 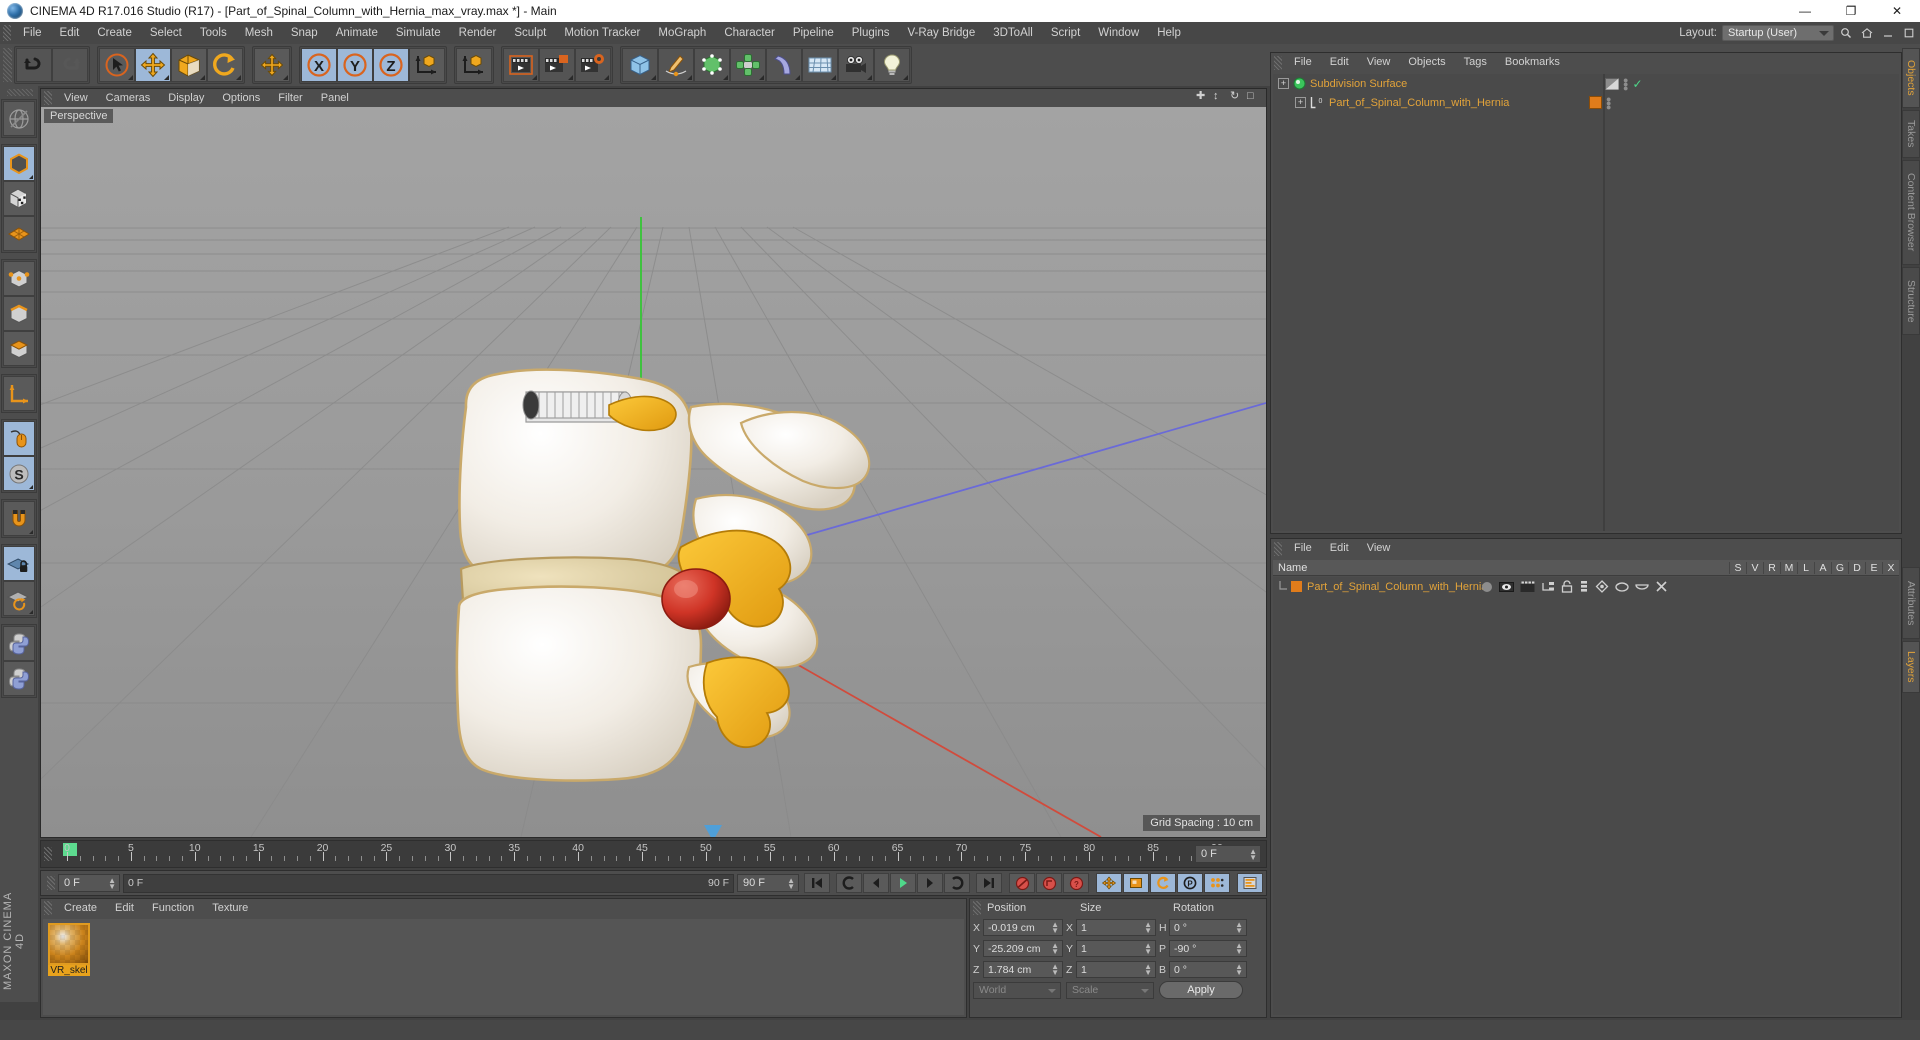 I want to click on powerslider-grip, so click(x=51, y=883).